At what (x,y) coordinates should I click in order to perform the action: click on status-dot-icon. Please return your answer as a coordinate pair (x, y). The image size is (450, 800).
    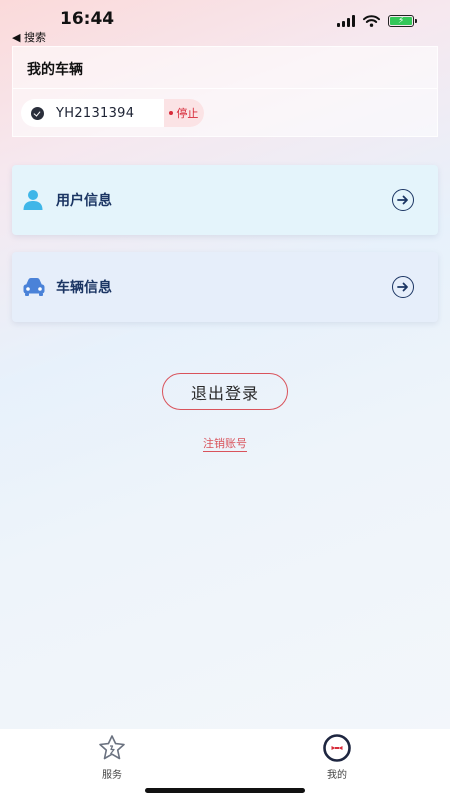
    Looking at the image, I should click on (171, 113).